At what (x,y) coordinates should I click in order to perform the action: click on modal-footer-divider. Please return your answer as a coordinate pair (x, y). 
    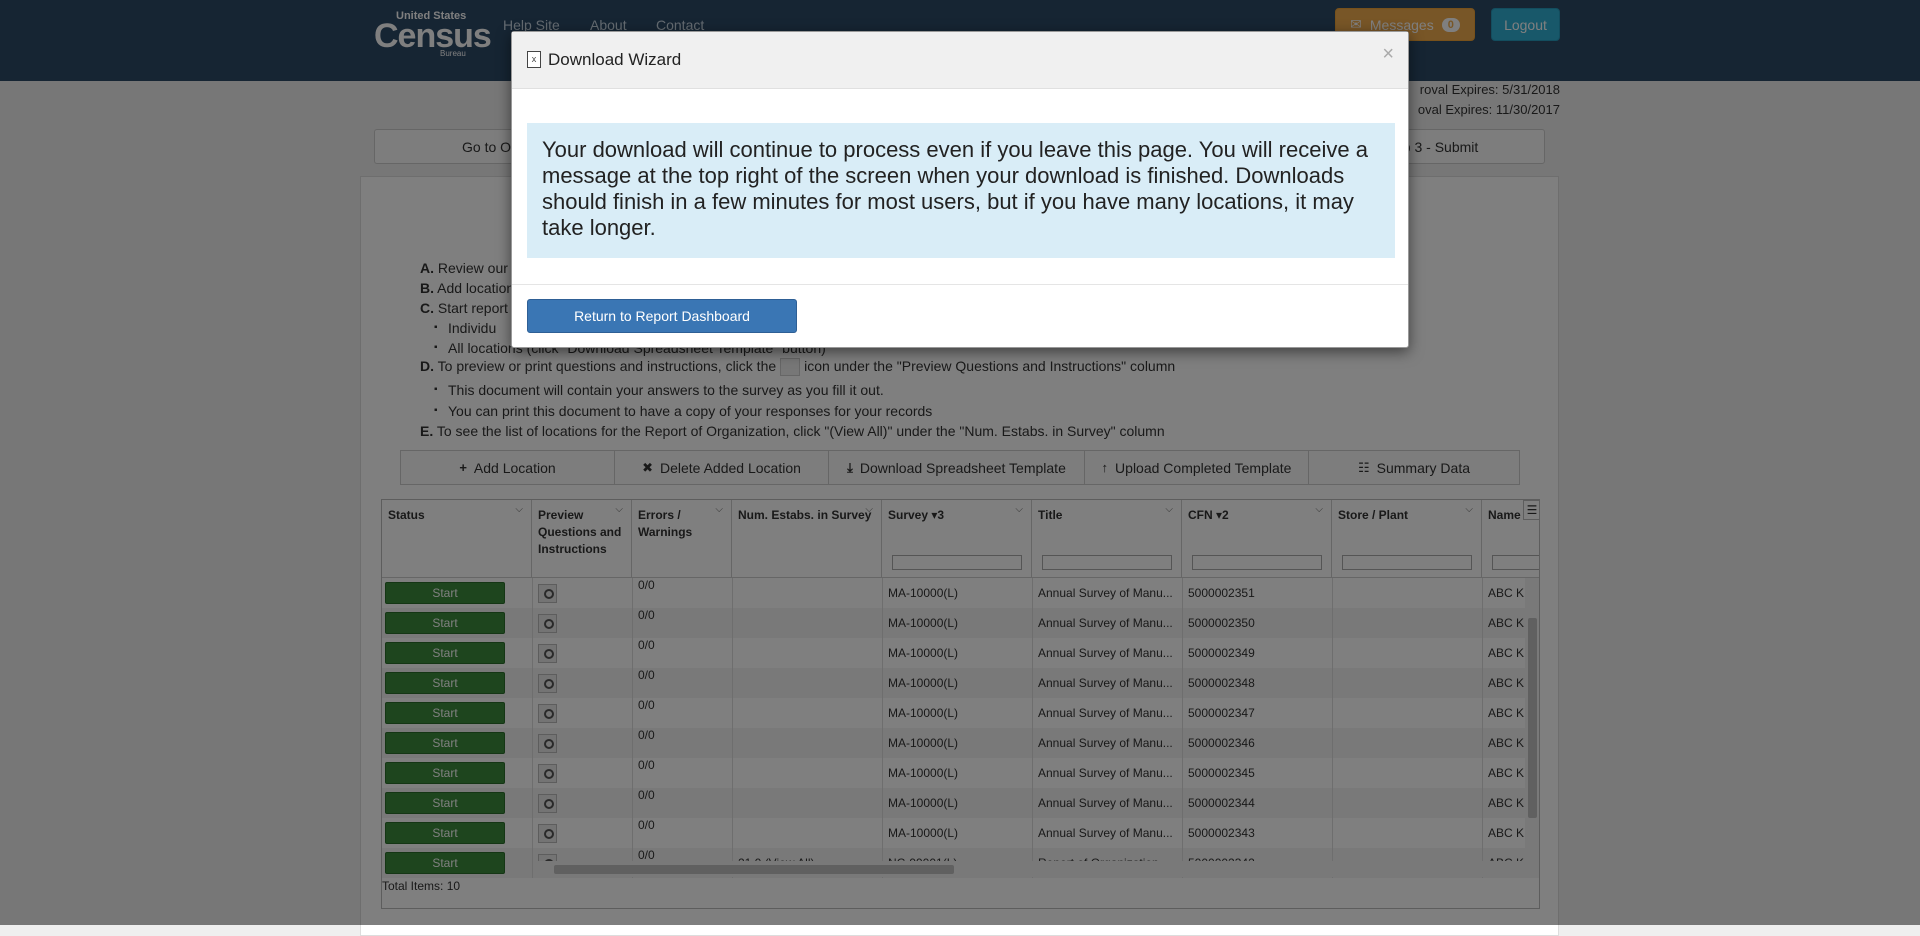
    Looking at the image, I should click on (960, 284).